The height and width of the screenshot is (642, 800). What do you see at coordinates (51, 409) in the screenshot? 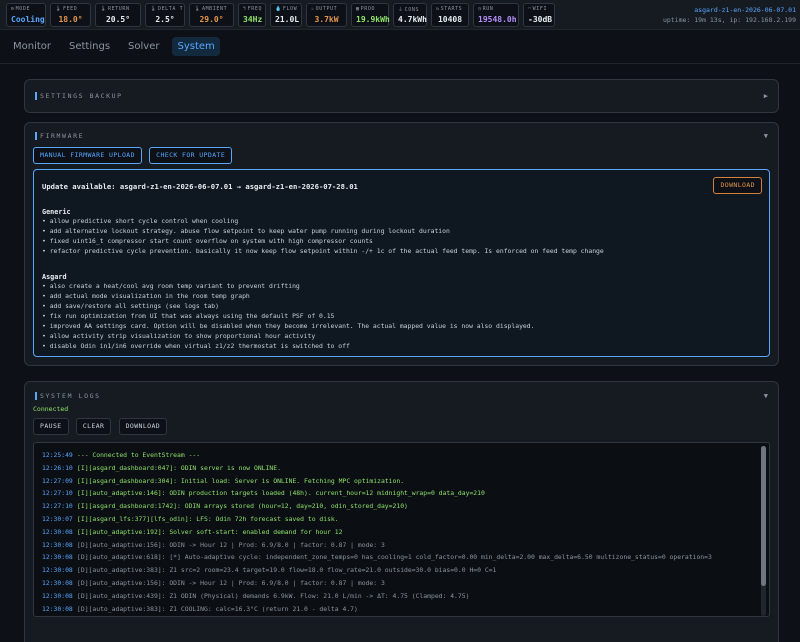
I see `connection-status: Connected` at bounding box center [51, 409].